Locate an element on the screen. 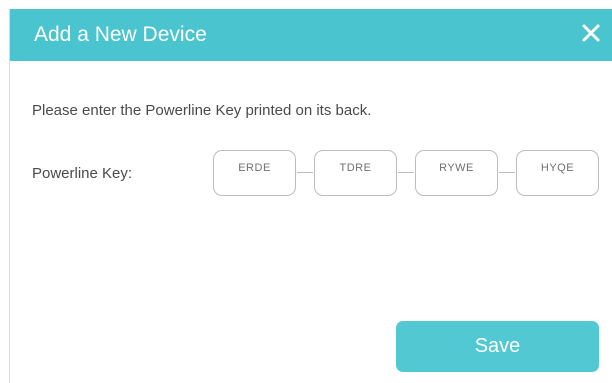 Image resolution: width=612 pixels, height=383 pixels. save-button: Save is located at coordinates (497, 346).